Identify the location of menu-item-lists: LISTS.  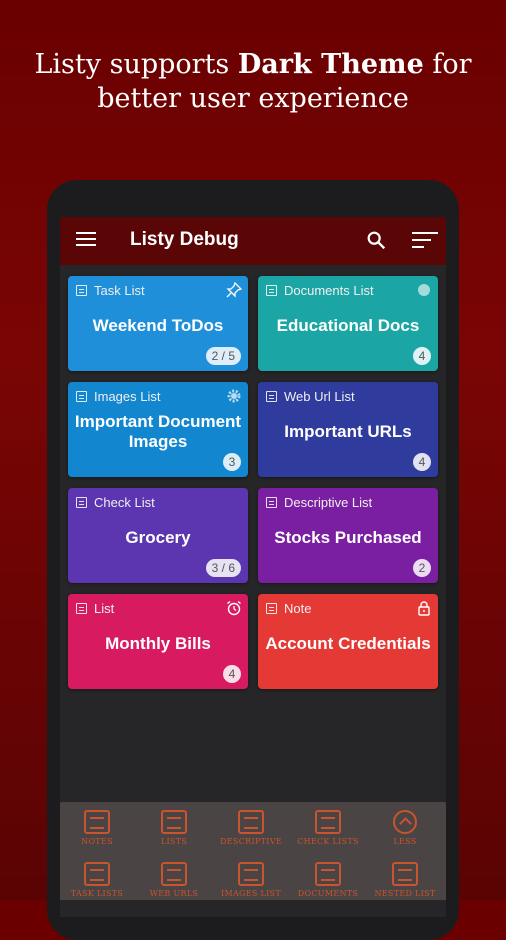
(174, 828).